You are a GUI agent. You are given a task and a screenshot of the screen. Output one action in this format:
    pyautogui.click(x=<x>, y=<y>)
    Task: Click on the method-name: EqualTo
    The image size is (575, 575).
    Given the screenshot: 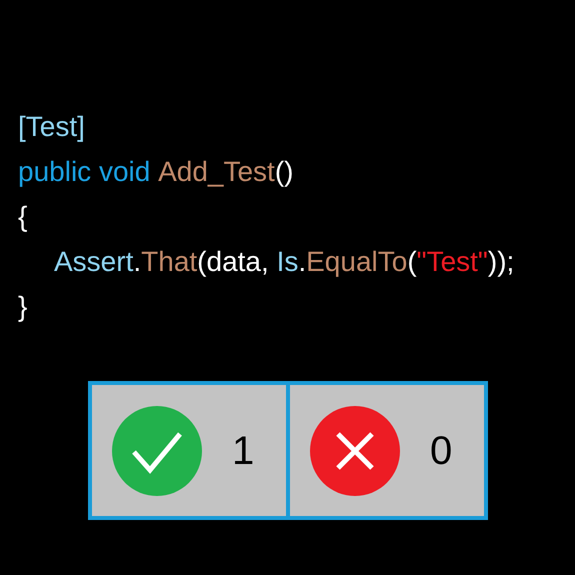 What is the action you would take?
    pyautogui.click(x=357, y=261)
    